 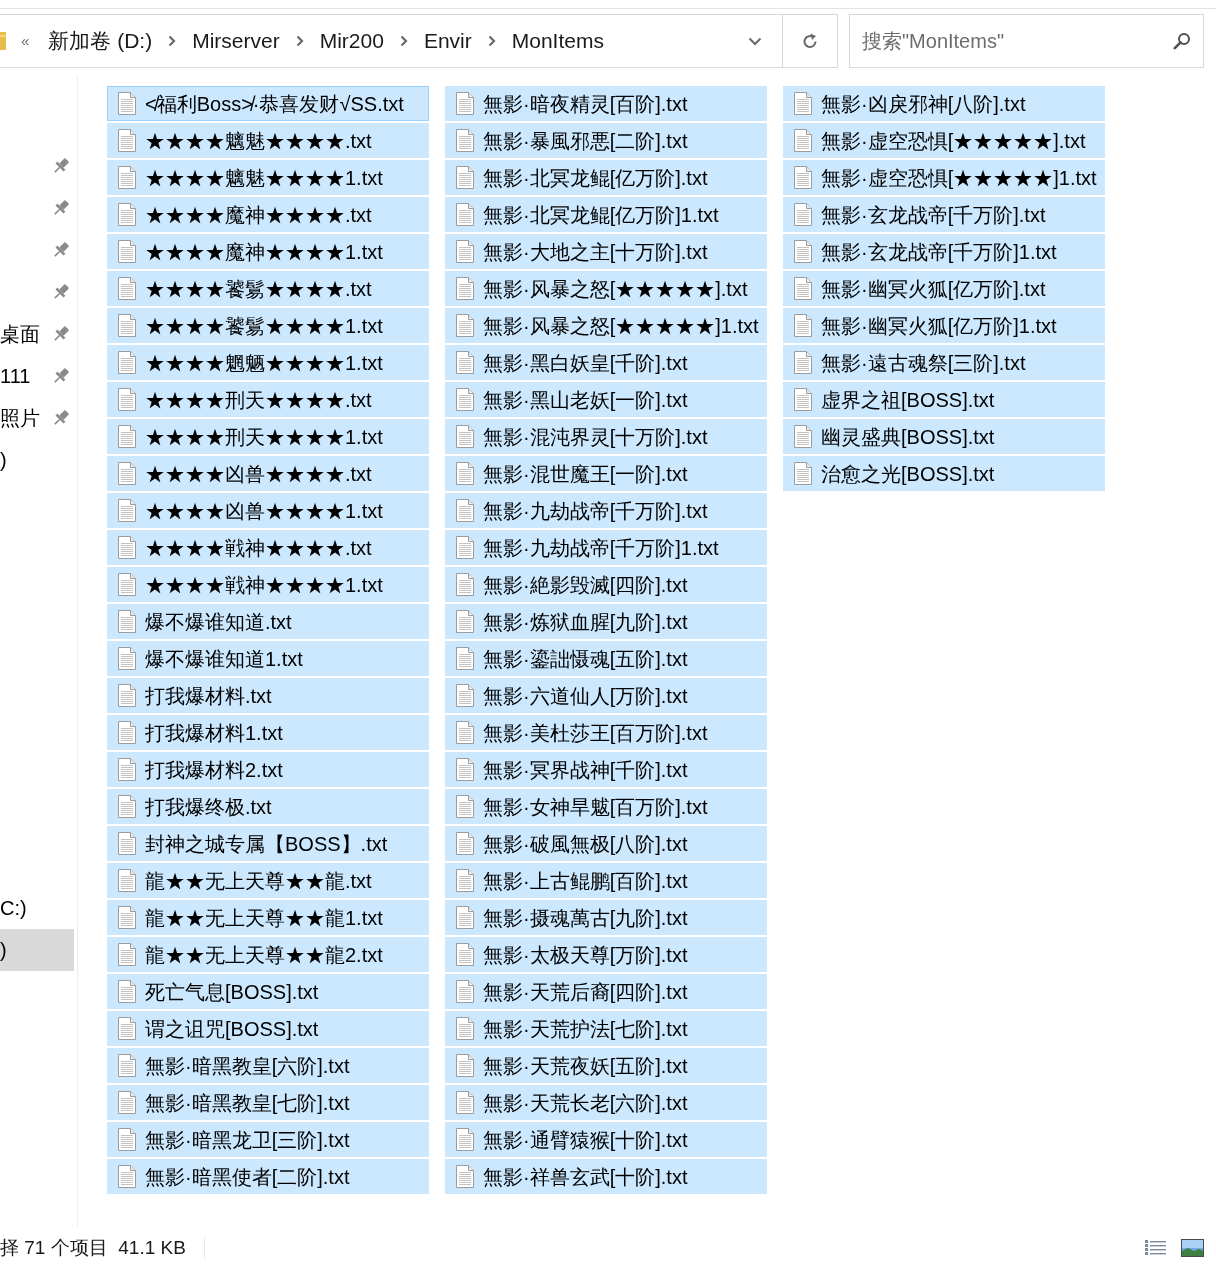 What do you see at coordinates (606, 1102) in the screenshot?
I see `file-item: 無影·天荒长老[六阶].txt` at bounding box center [606, 1102].